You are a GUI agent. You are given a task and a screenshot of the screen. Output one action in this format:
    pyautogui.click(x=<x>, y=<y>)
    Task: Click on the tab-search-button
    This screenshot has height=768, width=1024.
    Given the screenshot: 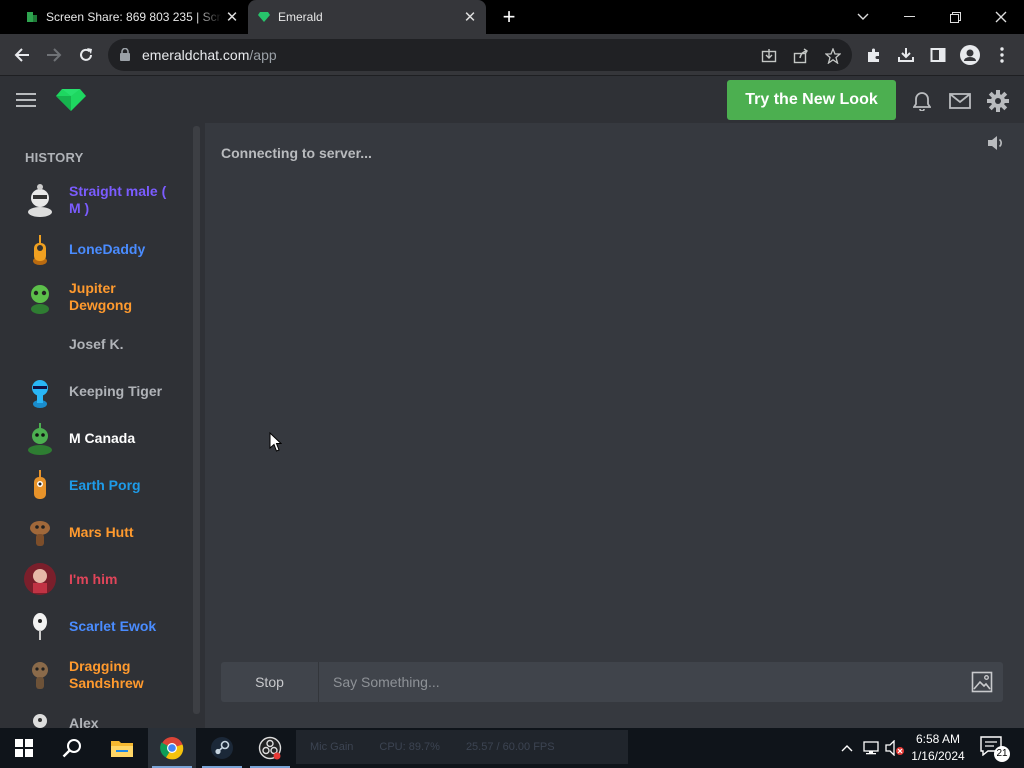 What is the action you would take?
    pyautogui.click(x=863, y=17)
    